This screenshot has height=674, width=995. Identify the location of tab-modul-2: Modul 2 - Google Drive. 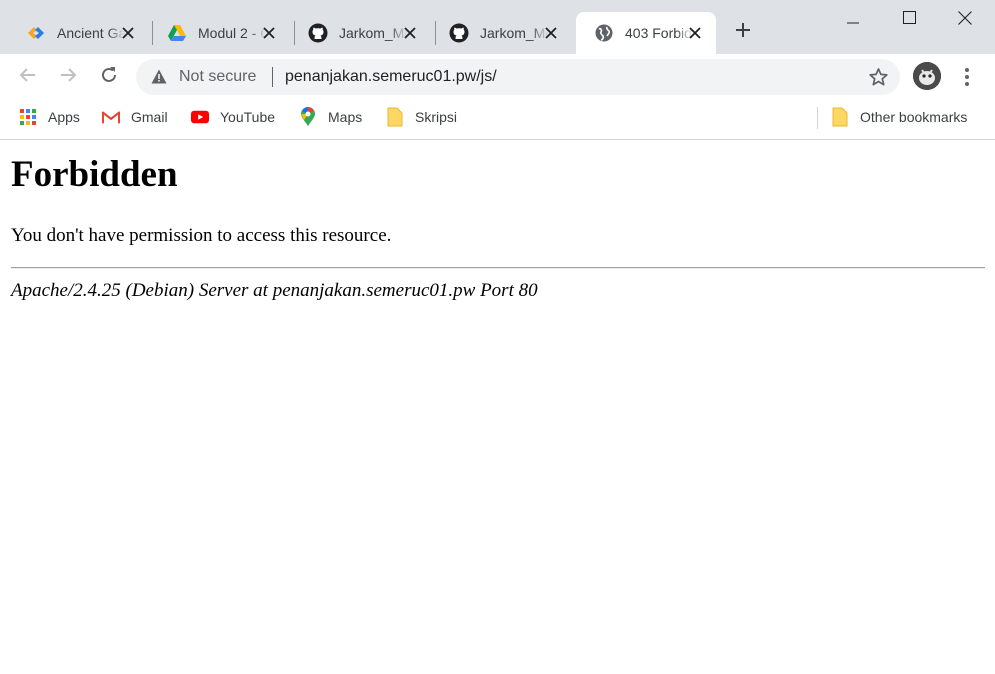
(219, 33).